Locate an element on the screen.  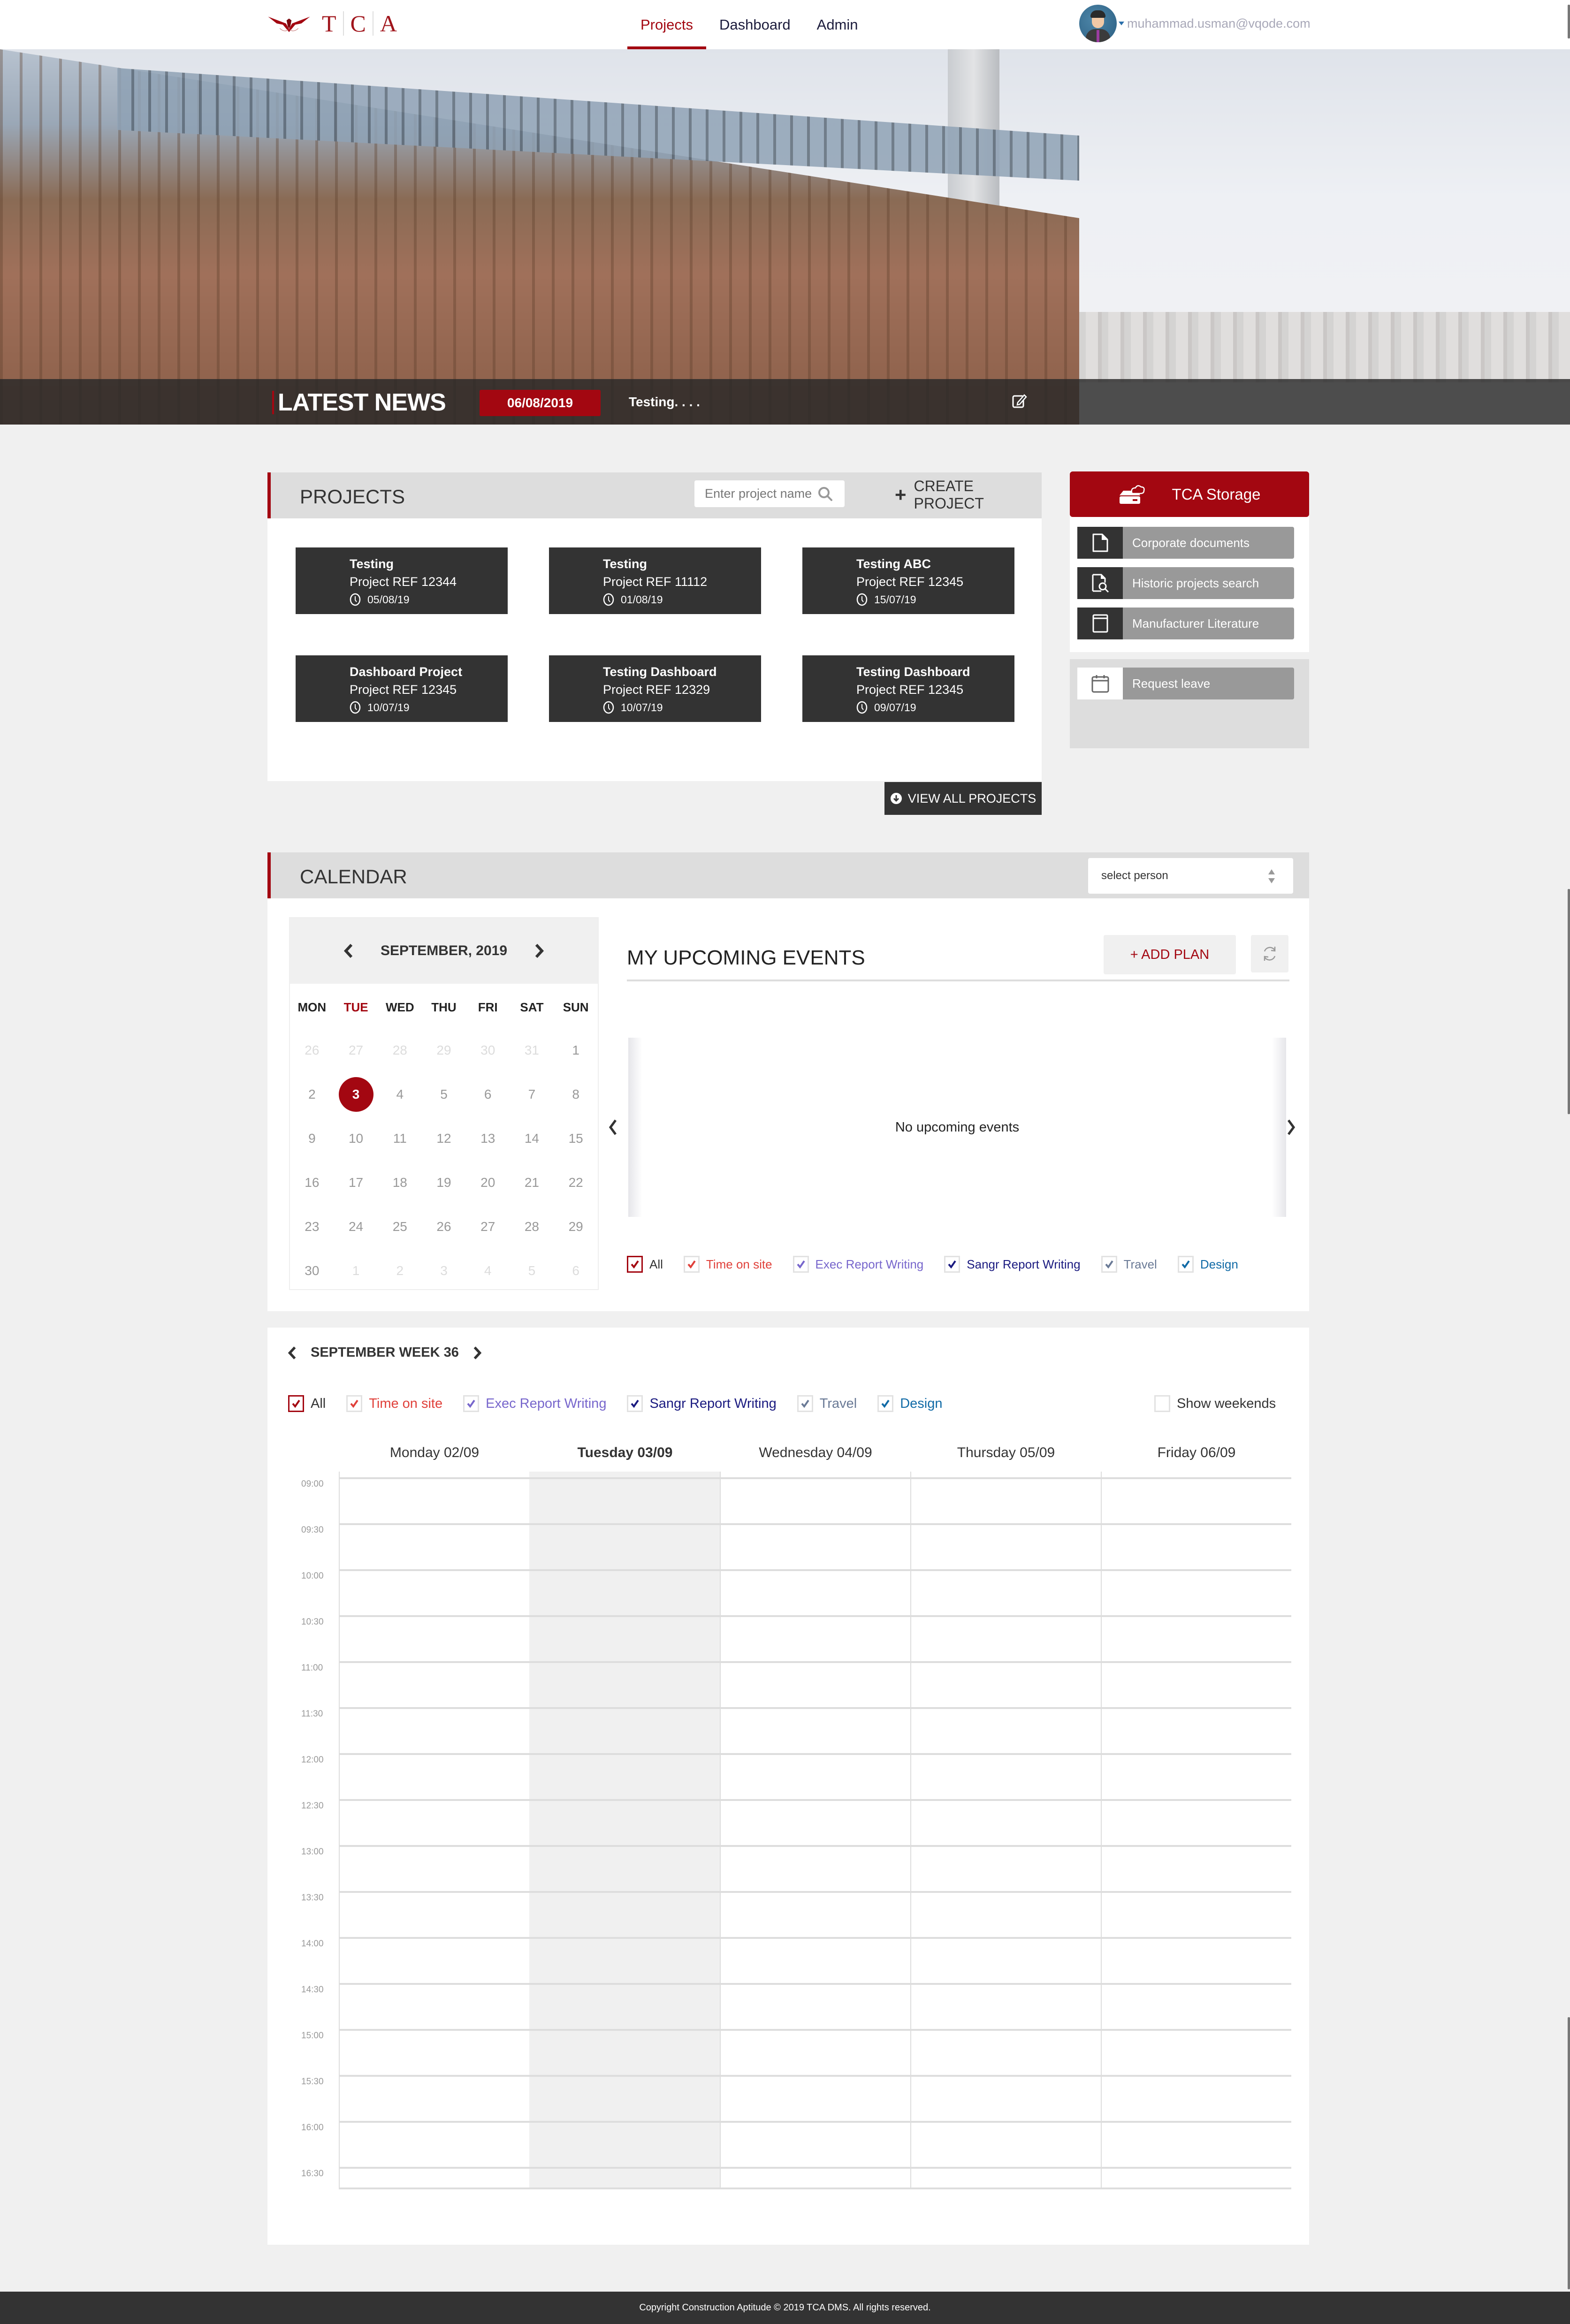
request-leave-button: Request leave is located at coordinates (1186, 683).